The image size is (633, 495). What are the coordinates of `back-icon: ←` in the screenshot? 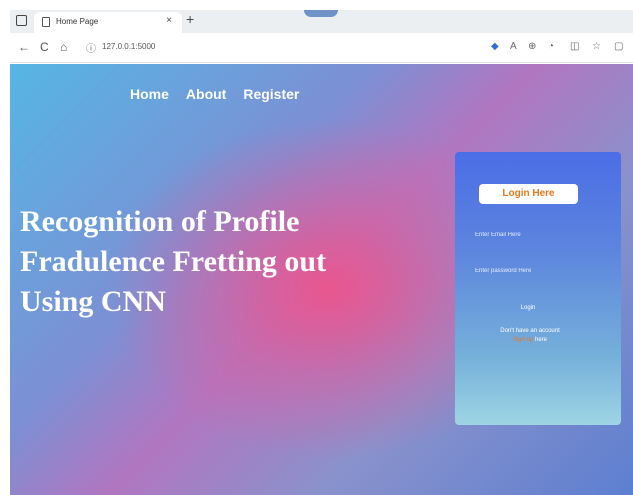 It's located at (24, 47).